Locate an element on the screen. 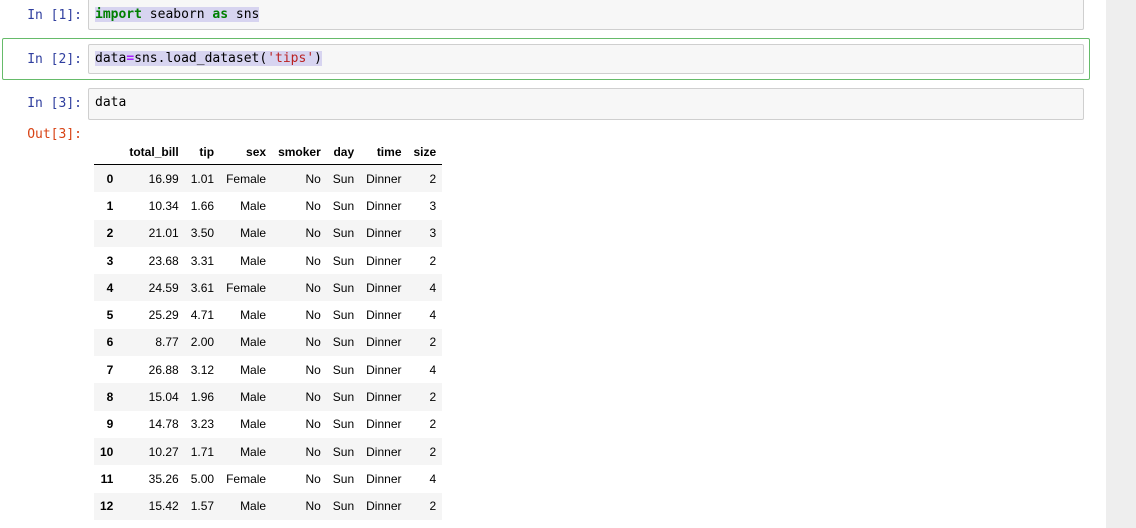  table-row: 11 35.26 5.00 Female No Sun Dinner 4 is located at coordinates (268, 479).